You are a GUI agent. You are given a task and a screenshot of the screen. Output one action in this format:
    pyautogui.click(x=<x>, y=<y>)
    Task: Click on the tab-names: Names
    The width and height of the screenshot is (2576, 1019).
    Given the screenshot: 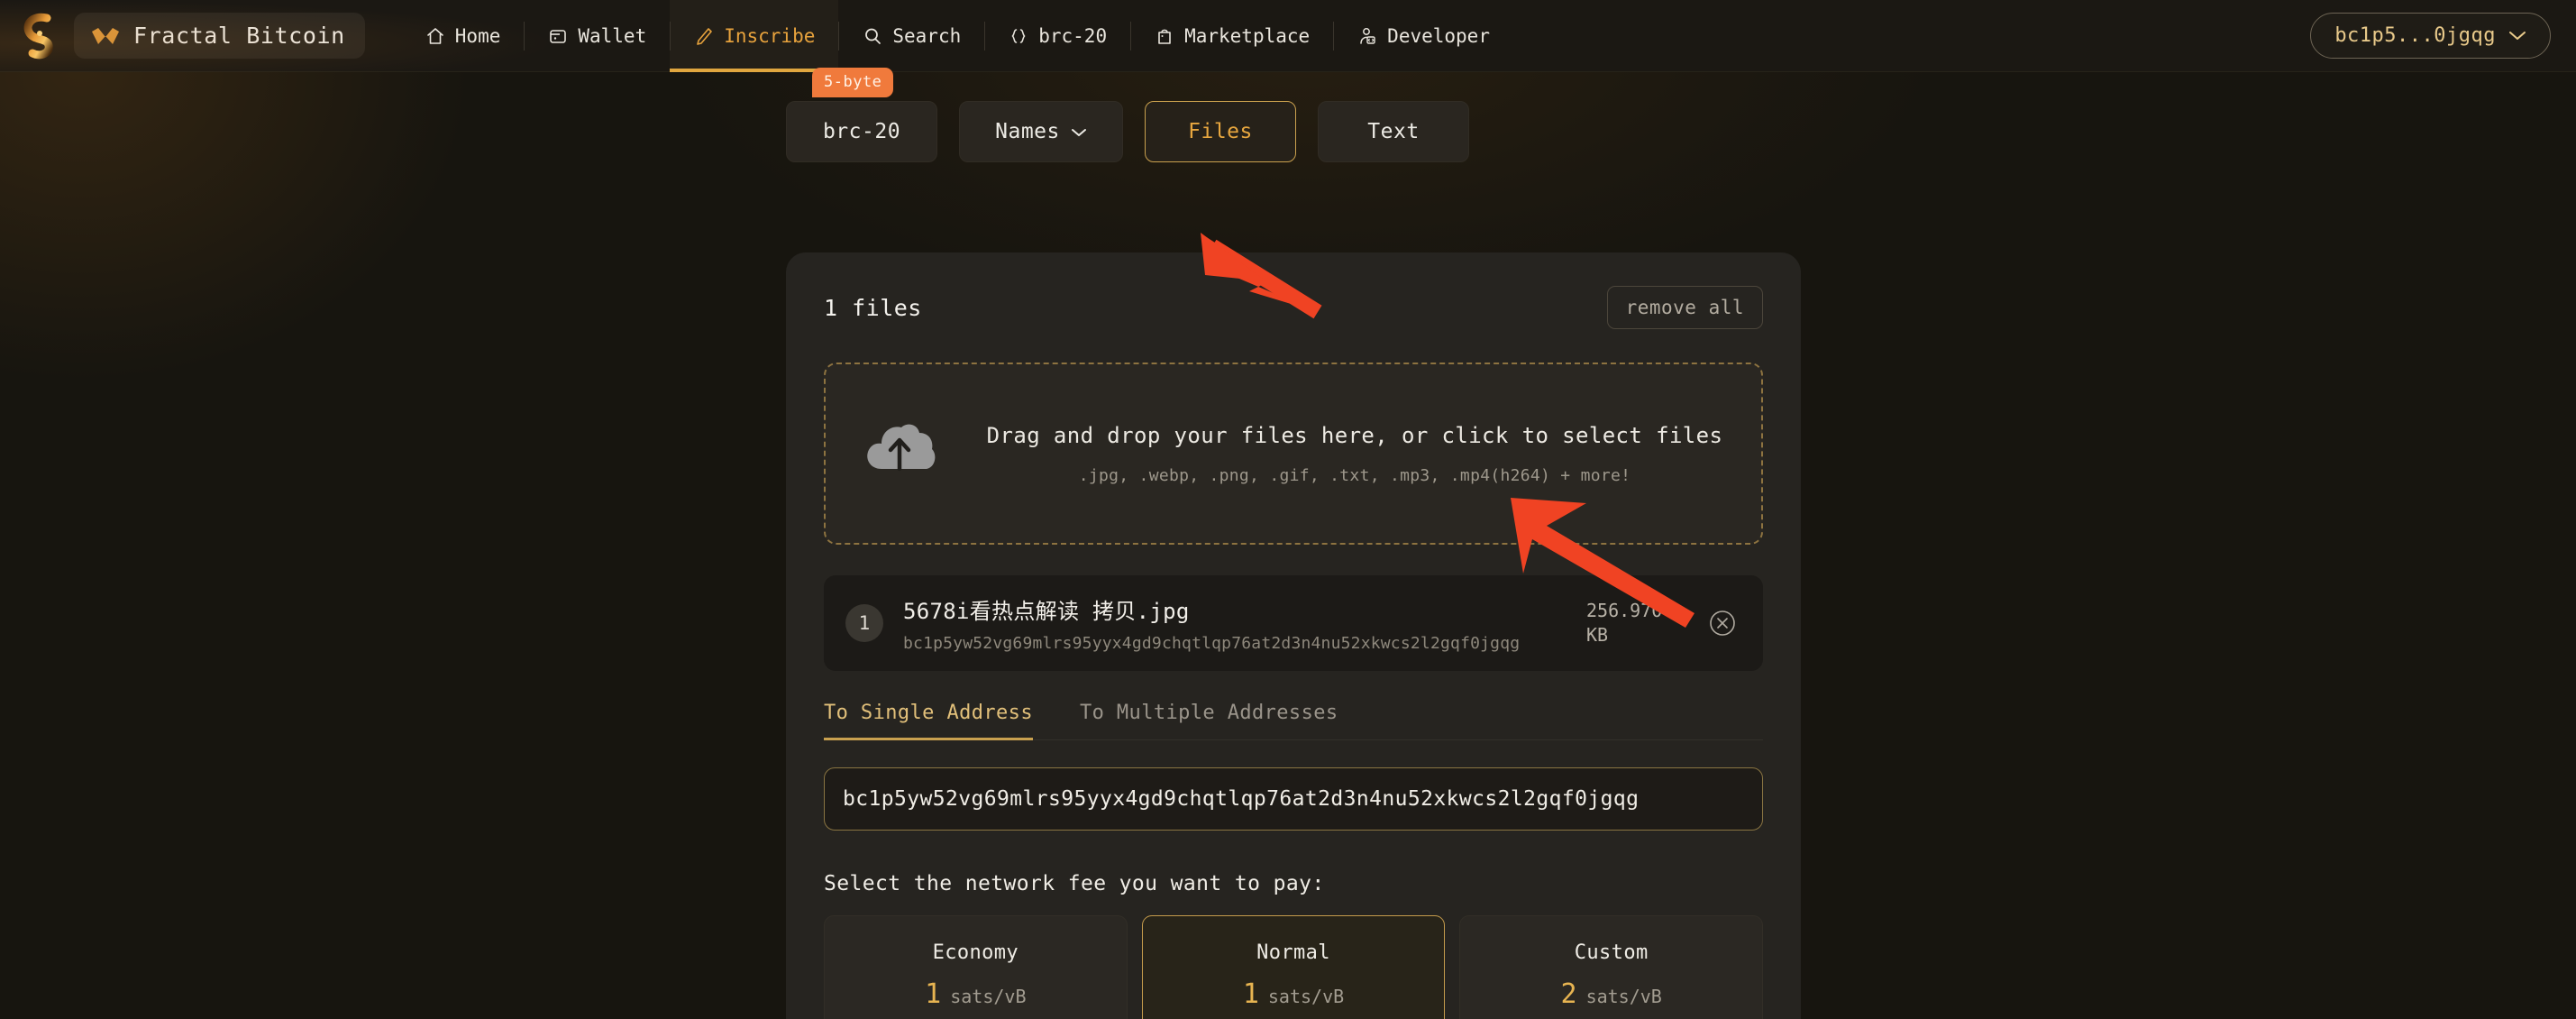 What is the action you would take?
    pyautogui.click(x=1041, y=131)
    